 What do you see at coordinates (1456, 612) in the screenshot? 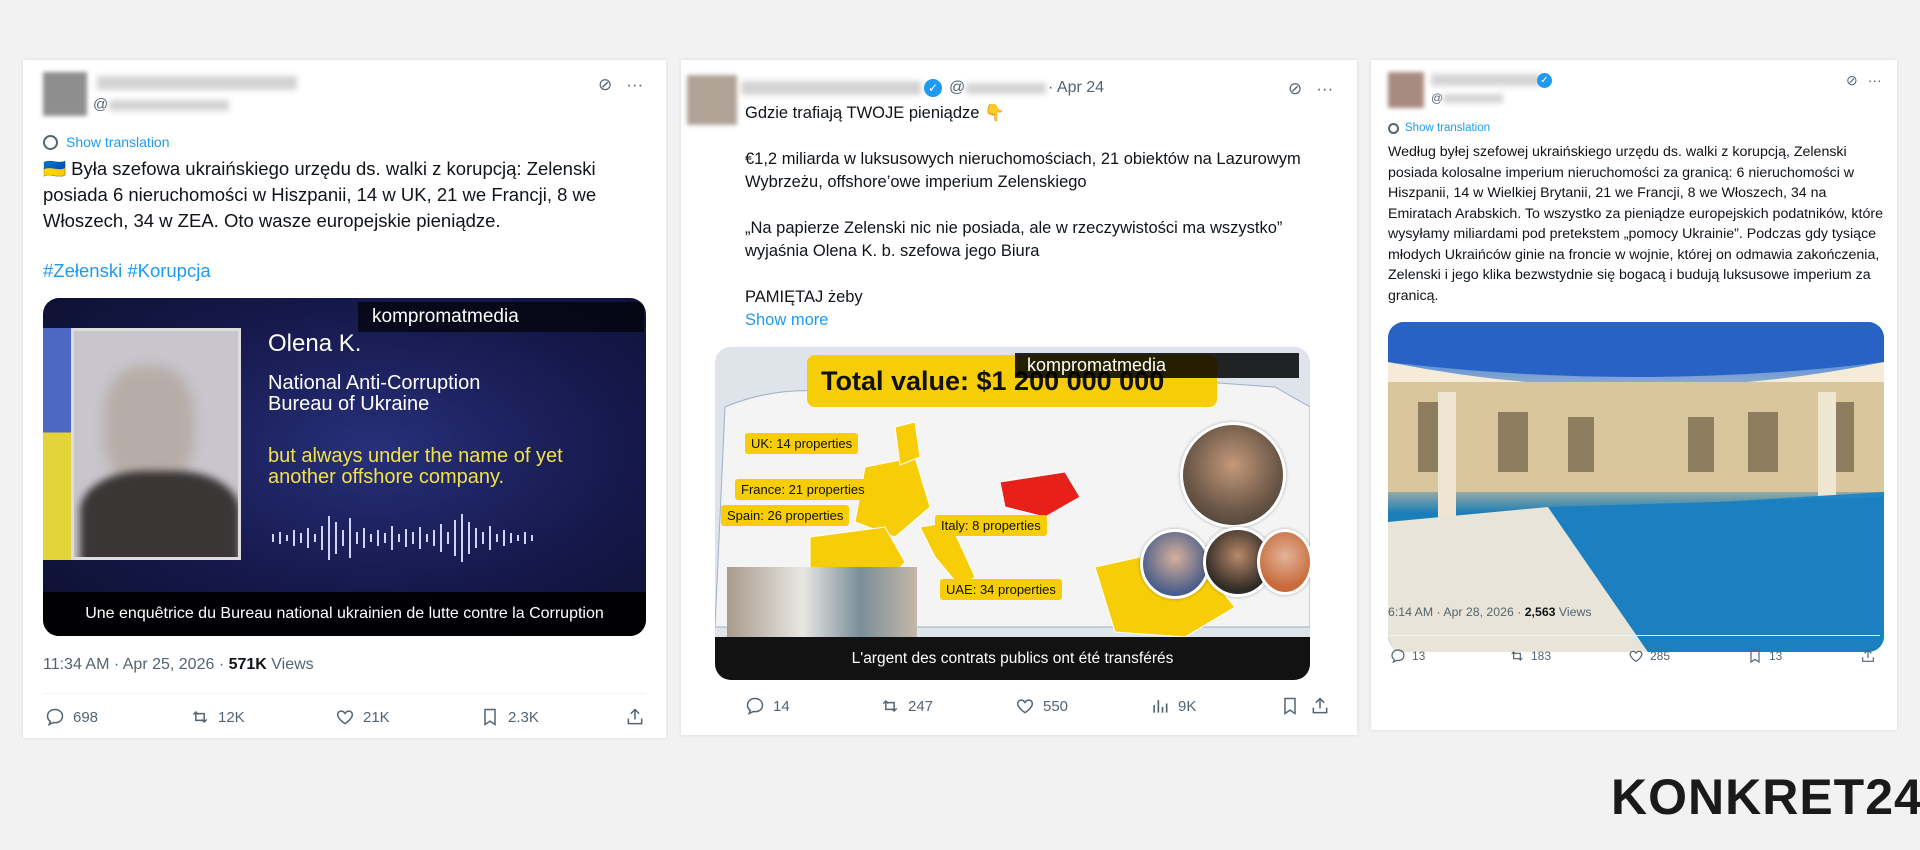
I see `timestamp: 6:14 AM · Apr 28, 2026 ·` at bounding box center [1456, 612].